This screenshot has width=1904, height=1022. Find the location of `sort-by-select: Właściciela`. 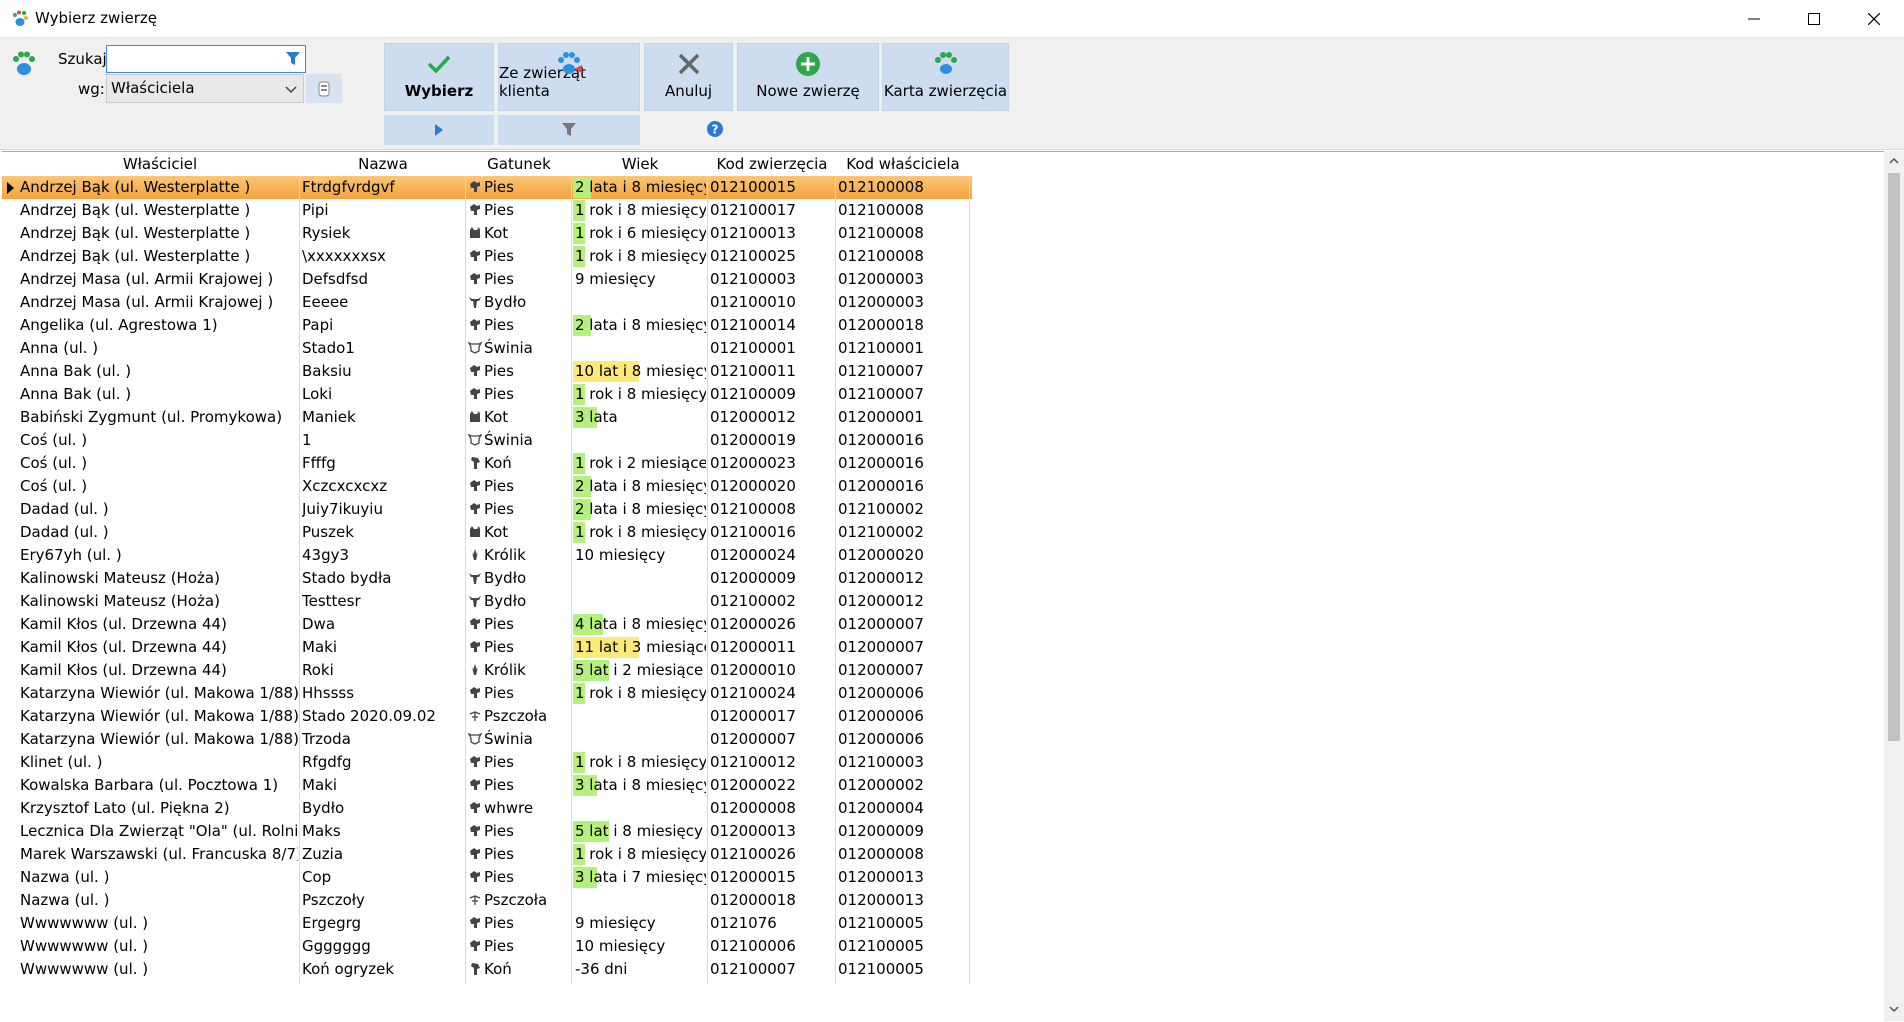

sort-by-select: Właściciela is located at coordinates (205, 88).